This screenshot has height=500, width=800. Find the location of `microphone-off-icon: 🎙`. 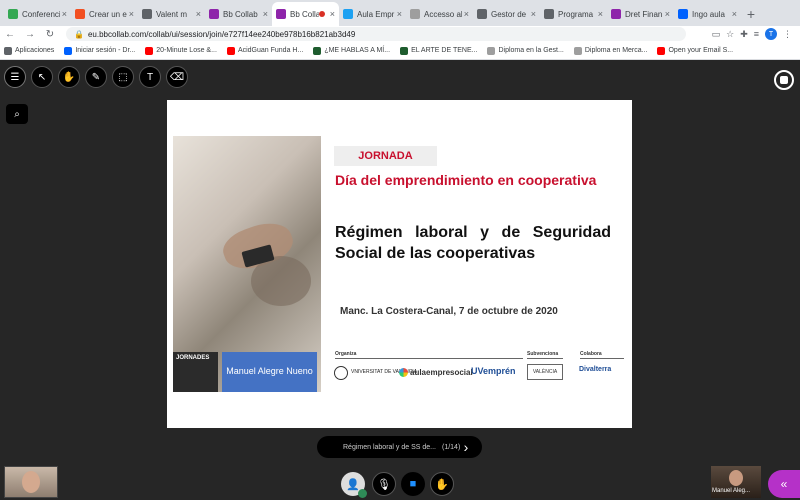

microphone-off-icon: 🎙 is located at coordinates (384, 484).